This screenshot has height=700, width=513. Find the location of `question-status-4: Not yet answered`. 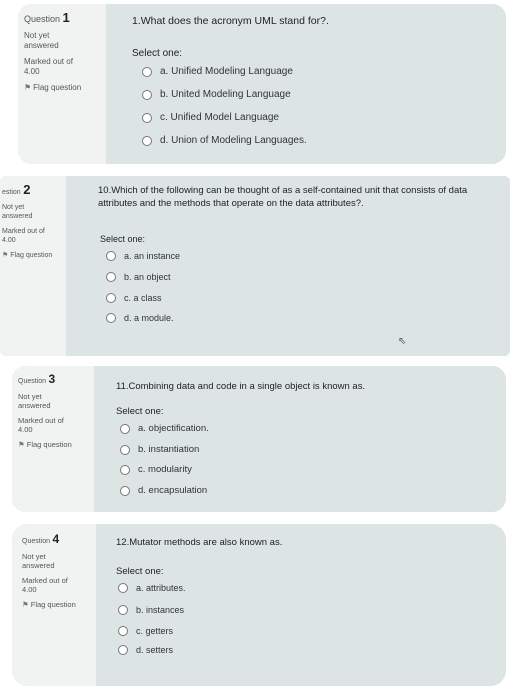

question-status-4: Not yet answered is located at coordinates (38, 561).